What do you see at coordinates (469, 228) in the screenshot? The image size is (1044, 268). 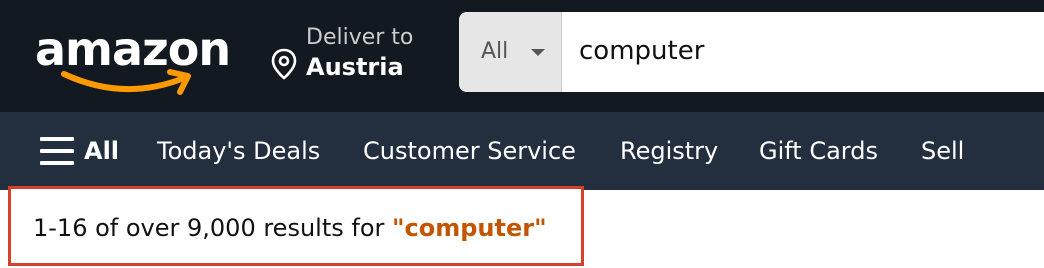 I see `results-query-term: "computer"` at bounding box center [469, 228].